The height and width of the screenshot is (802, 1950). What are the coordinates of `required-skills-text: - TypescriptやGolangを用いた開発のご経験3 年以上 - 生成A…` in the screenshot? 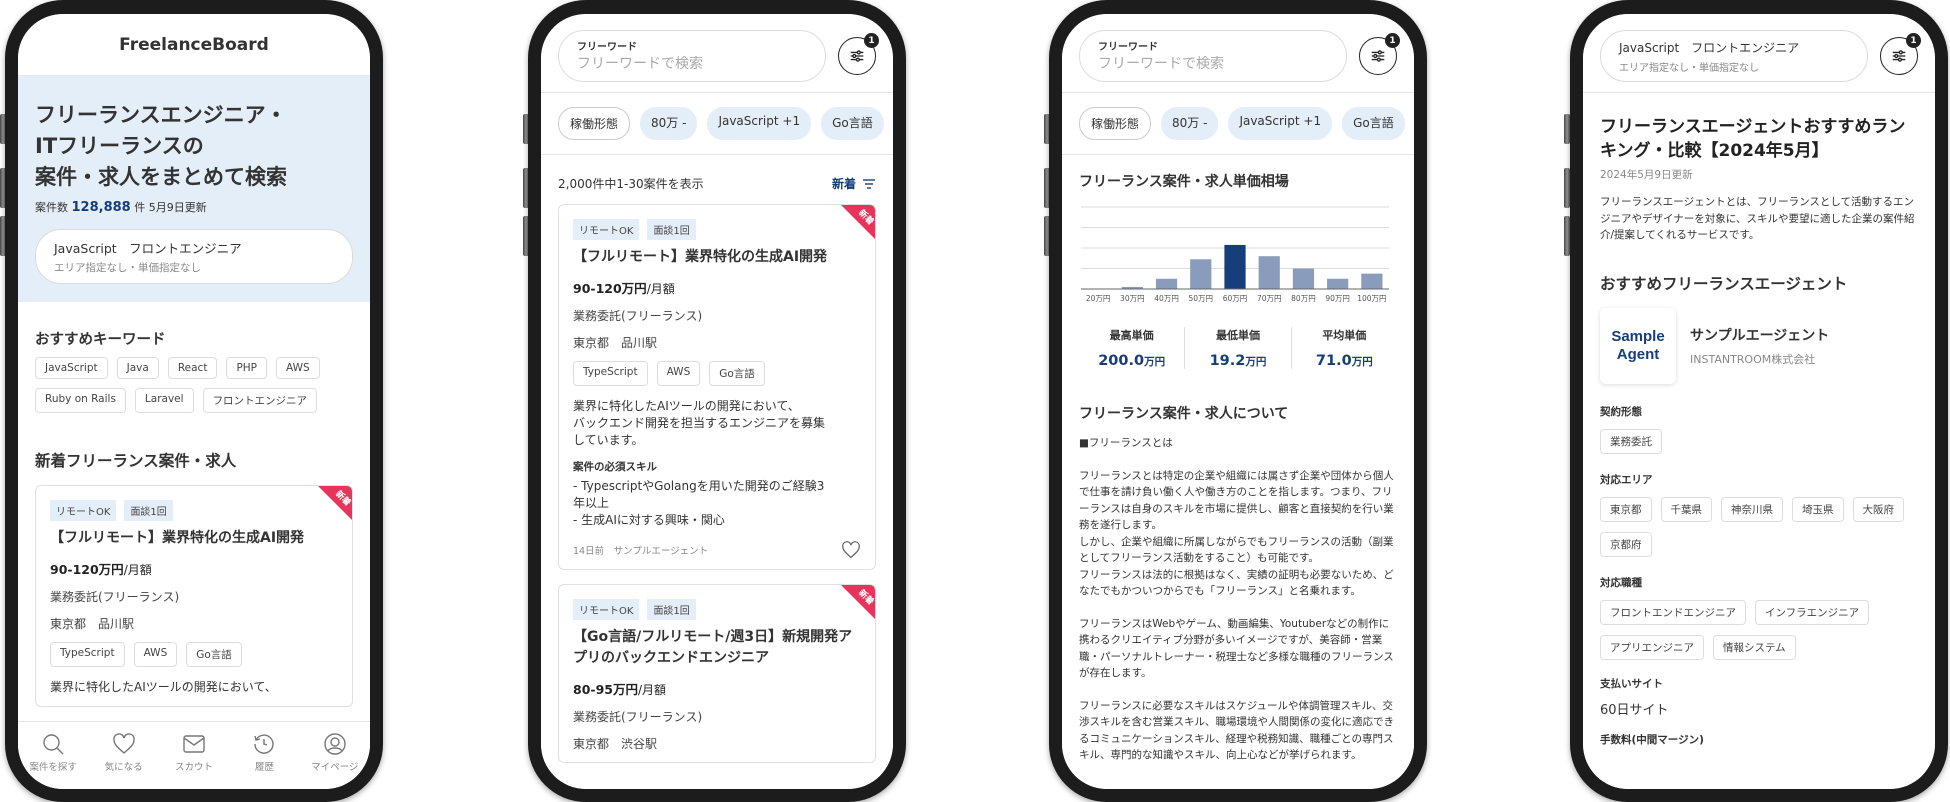 It's located at (699, 503).